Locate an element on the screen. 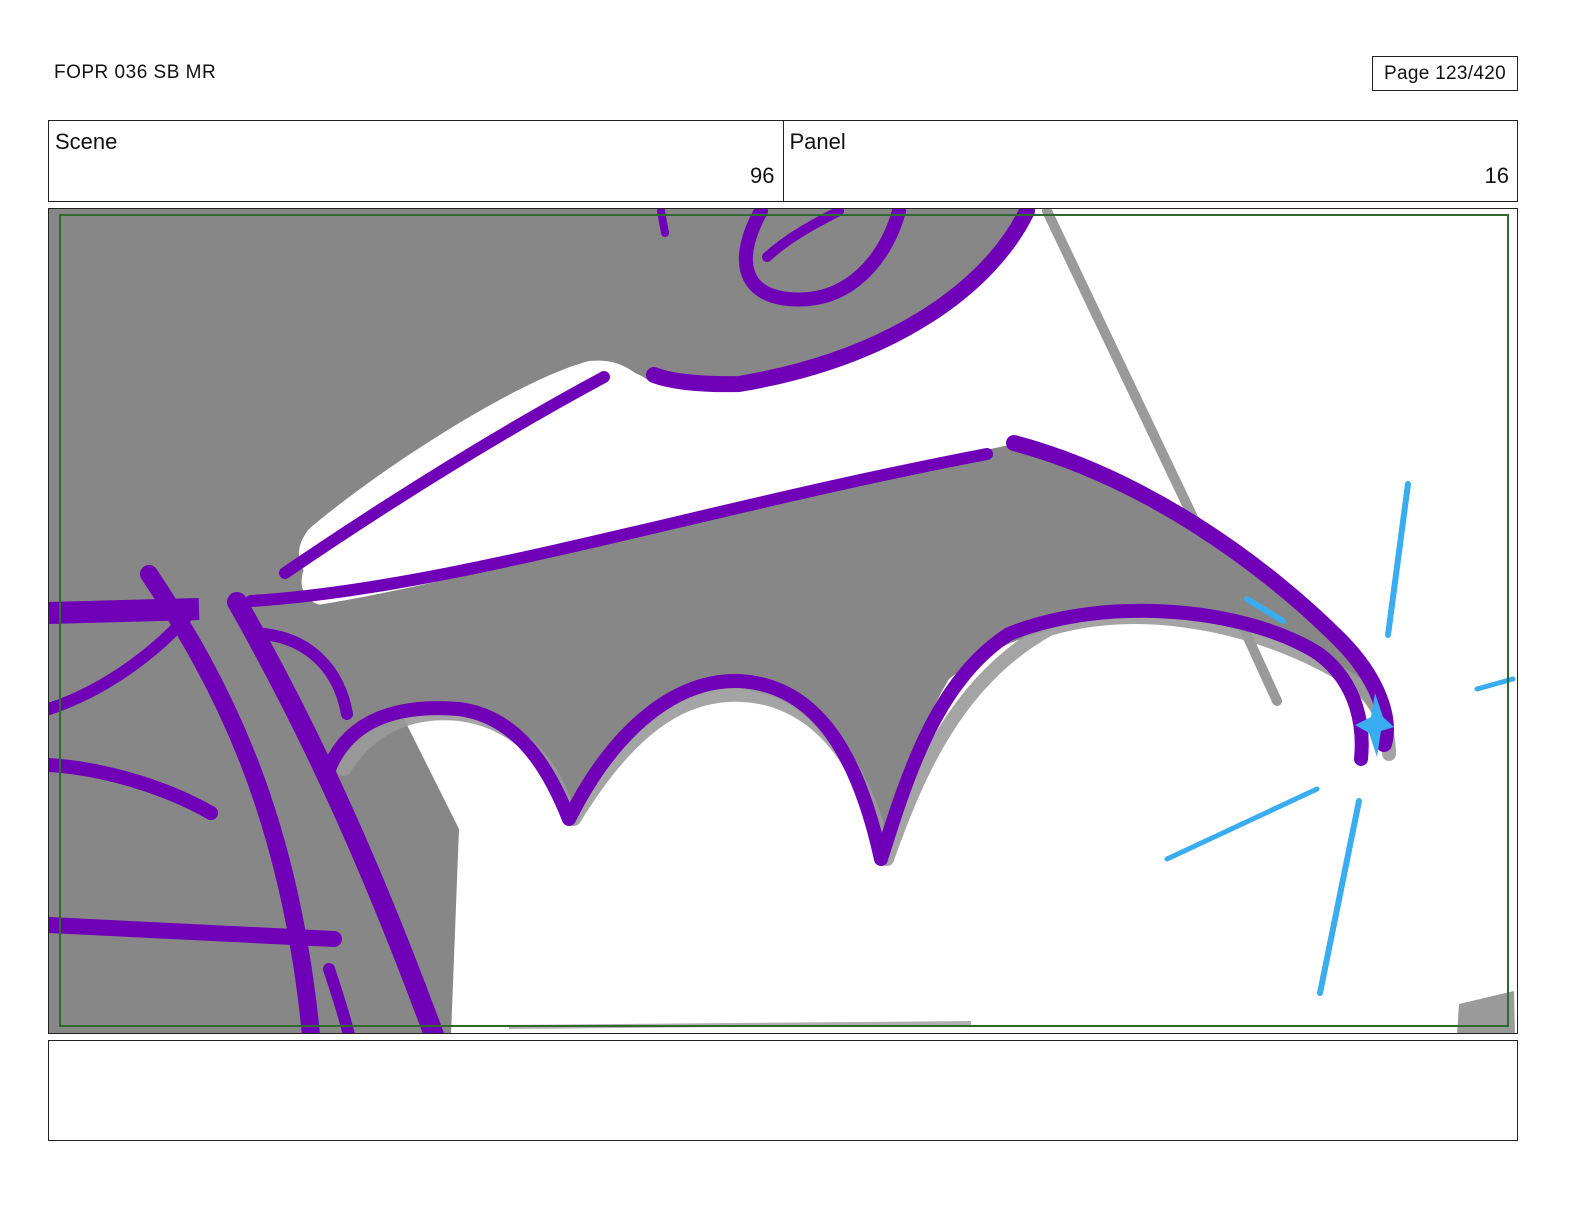  scene-label: Scene is located at coordinates (86, 141).